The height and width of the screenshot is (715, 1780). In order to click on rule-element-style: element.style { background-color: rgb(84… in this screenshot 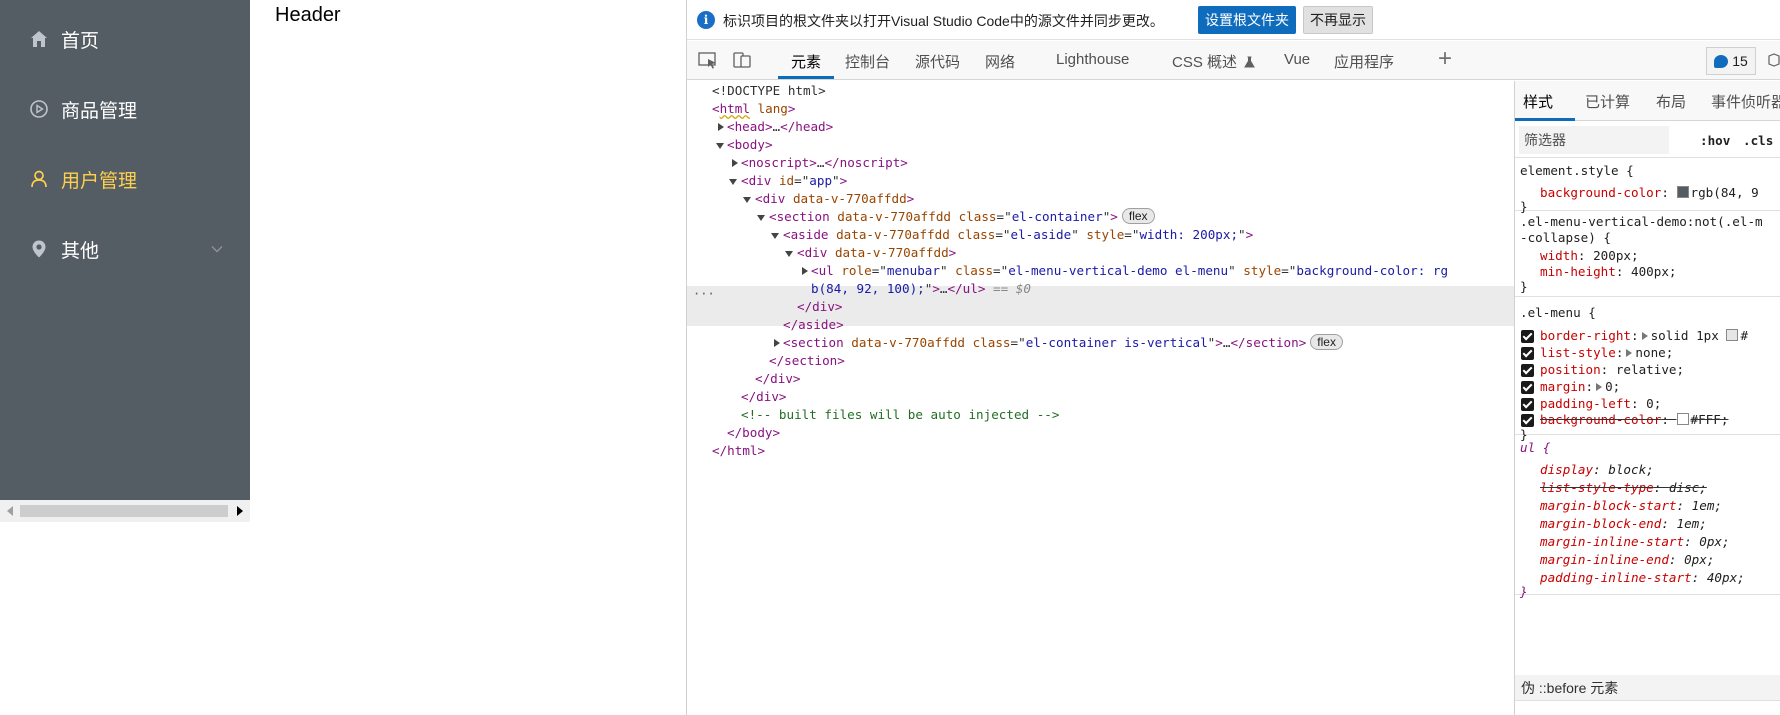, I will do `click(1647, 186)`.